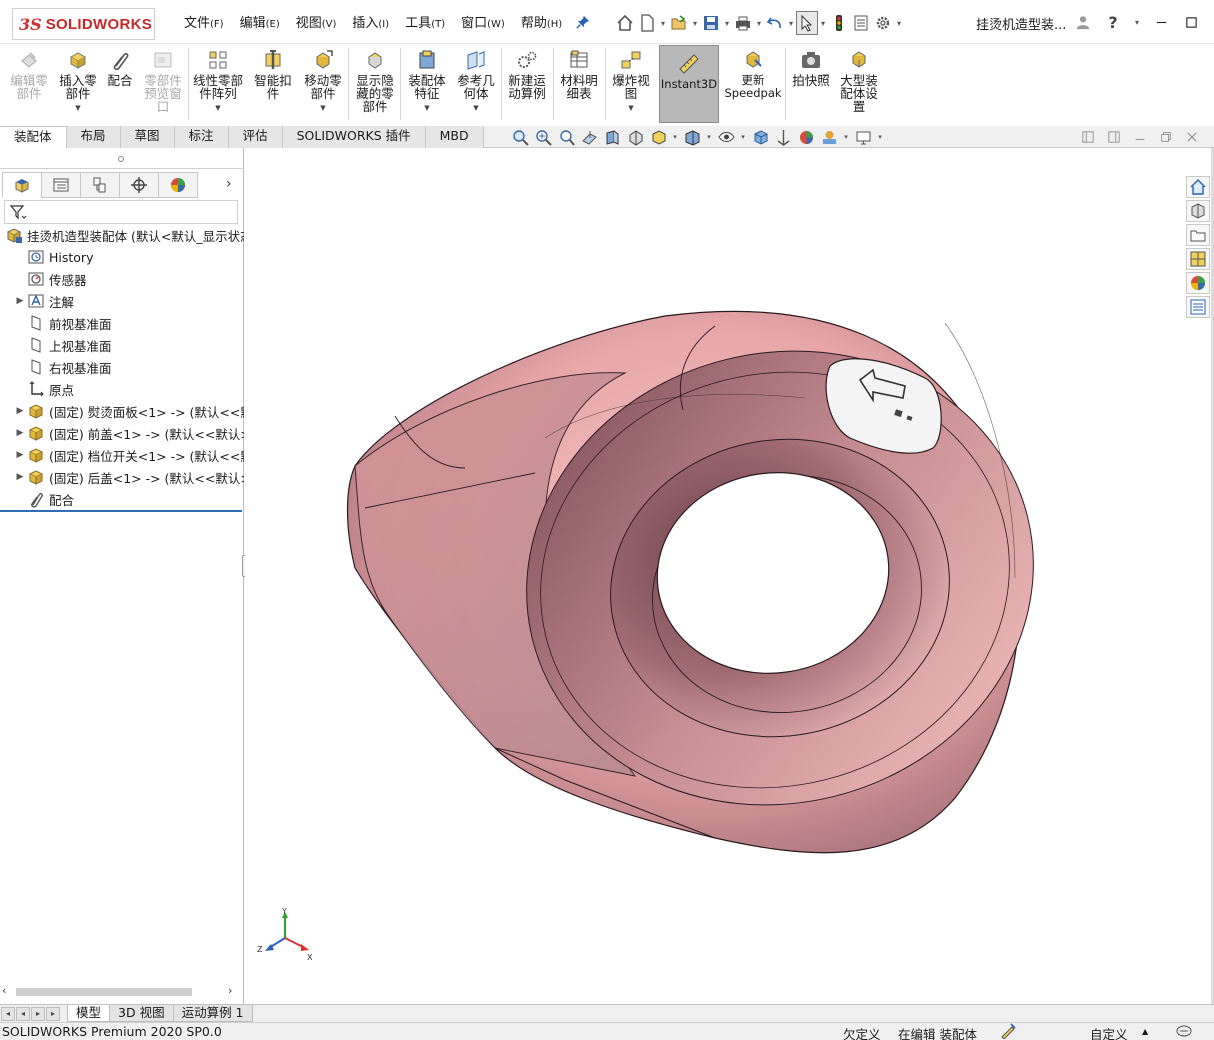 The width and height of the screenshot is (1214, 1040). Describe the element at coordinates (8, 1013) in the screenshot. I see `first-tab-arrow-icon: ◂` at that location.